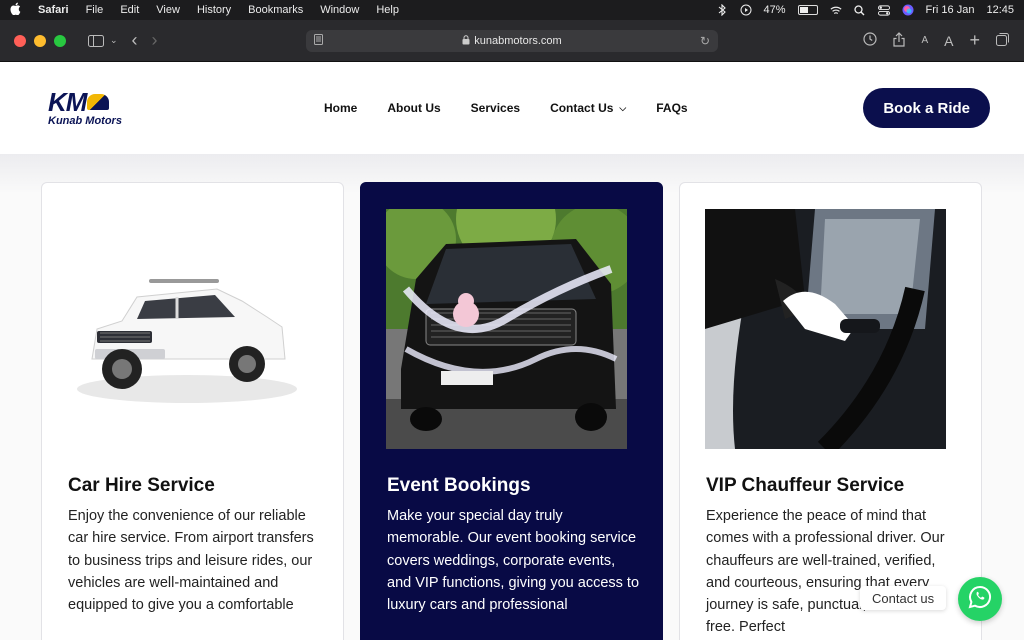 The image size is (1024, 640). I want to click on url-text: kunabmotors.com, so click(518, 40).